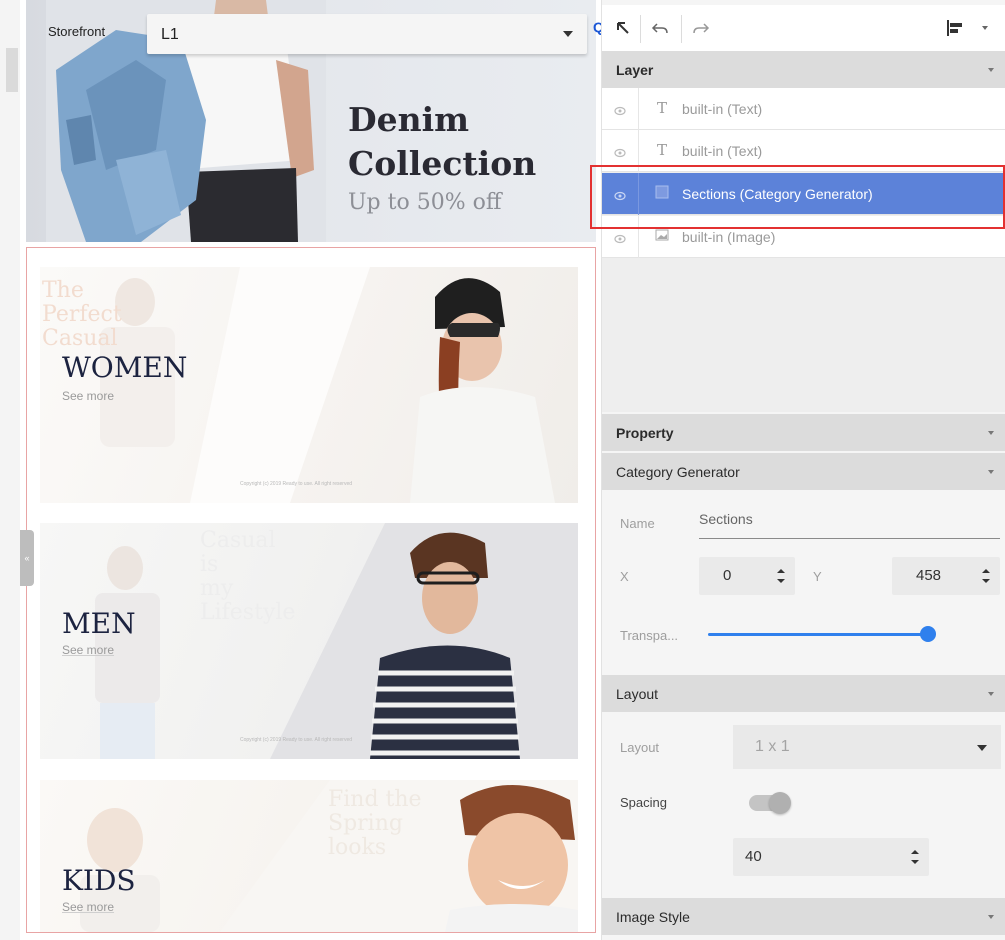 This screenshot has height=940, width=1005. What do you see at coordinates (623, 28) in the screenshot?
I see `select-arrow-icon` at bounding box center [623, 28].